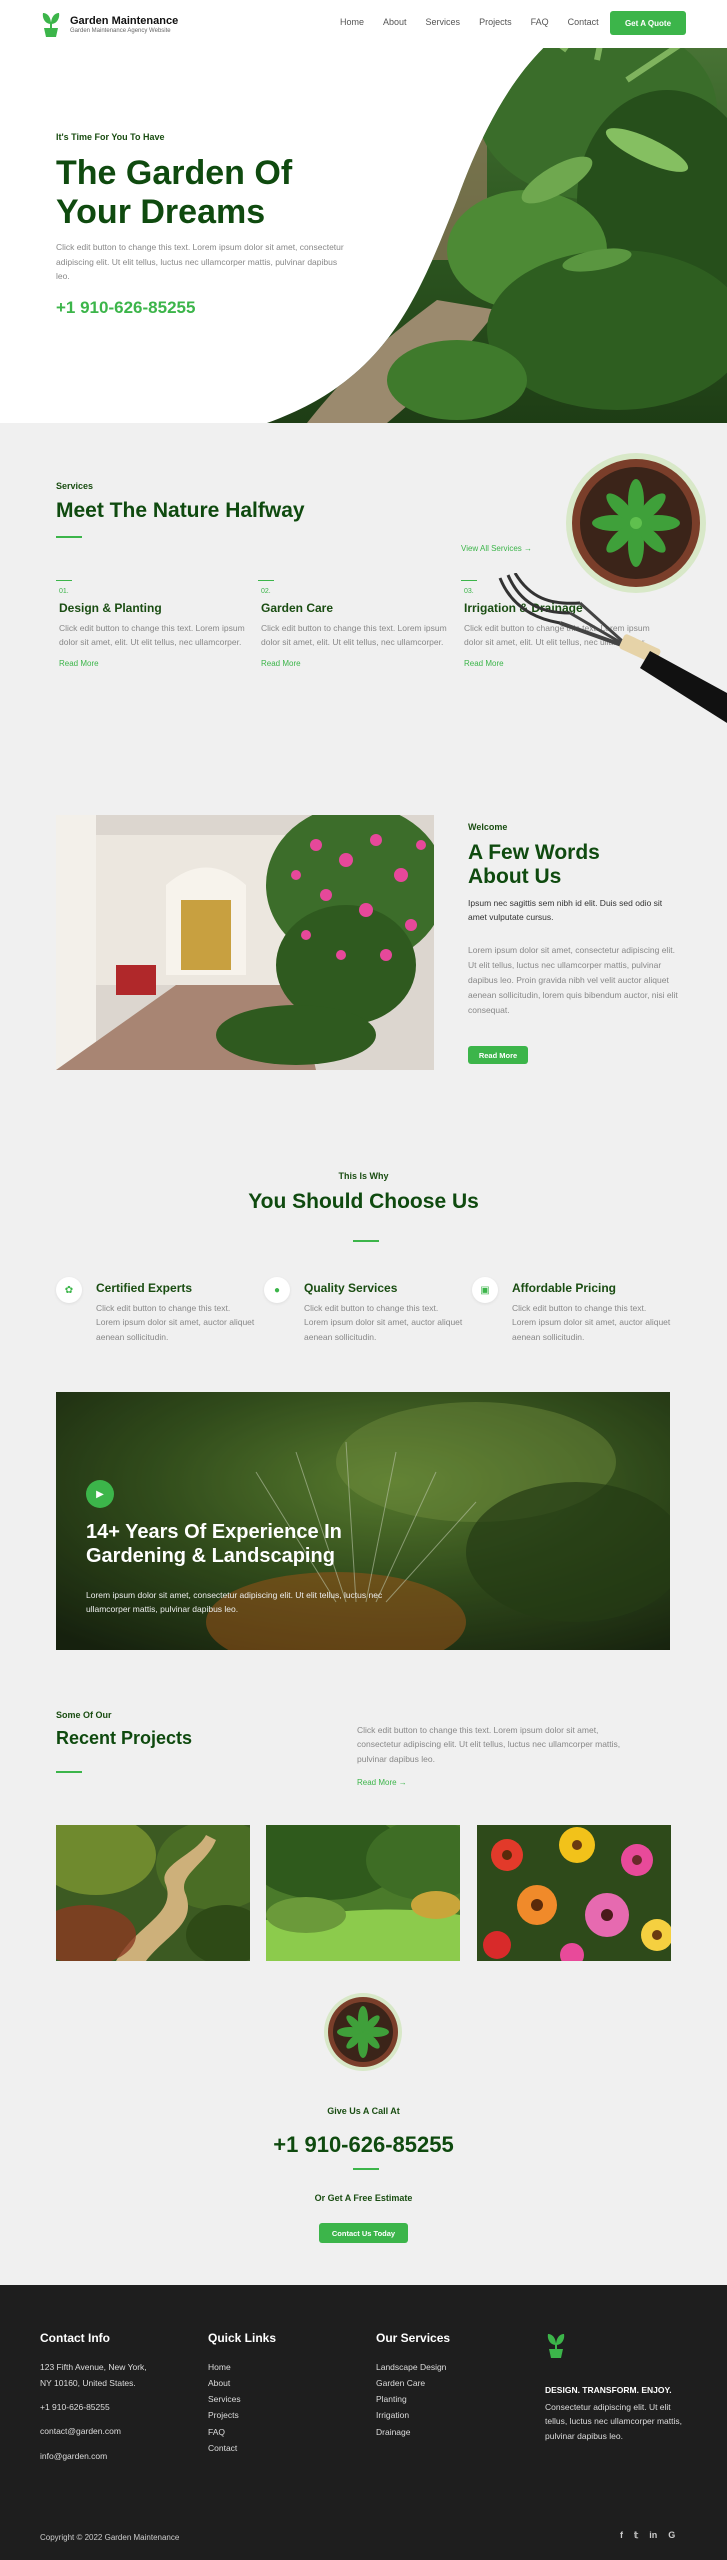  I want to click on service-title: Garden Care, so click(297, 608).